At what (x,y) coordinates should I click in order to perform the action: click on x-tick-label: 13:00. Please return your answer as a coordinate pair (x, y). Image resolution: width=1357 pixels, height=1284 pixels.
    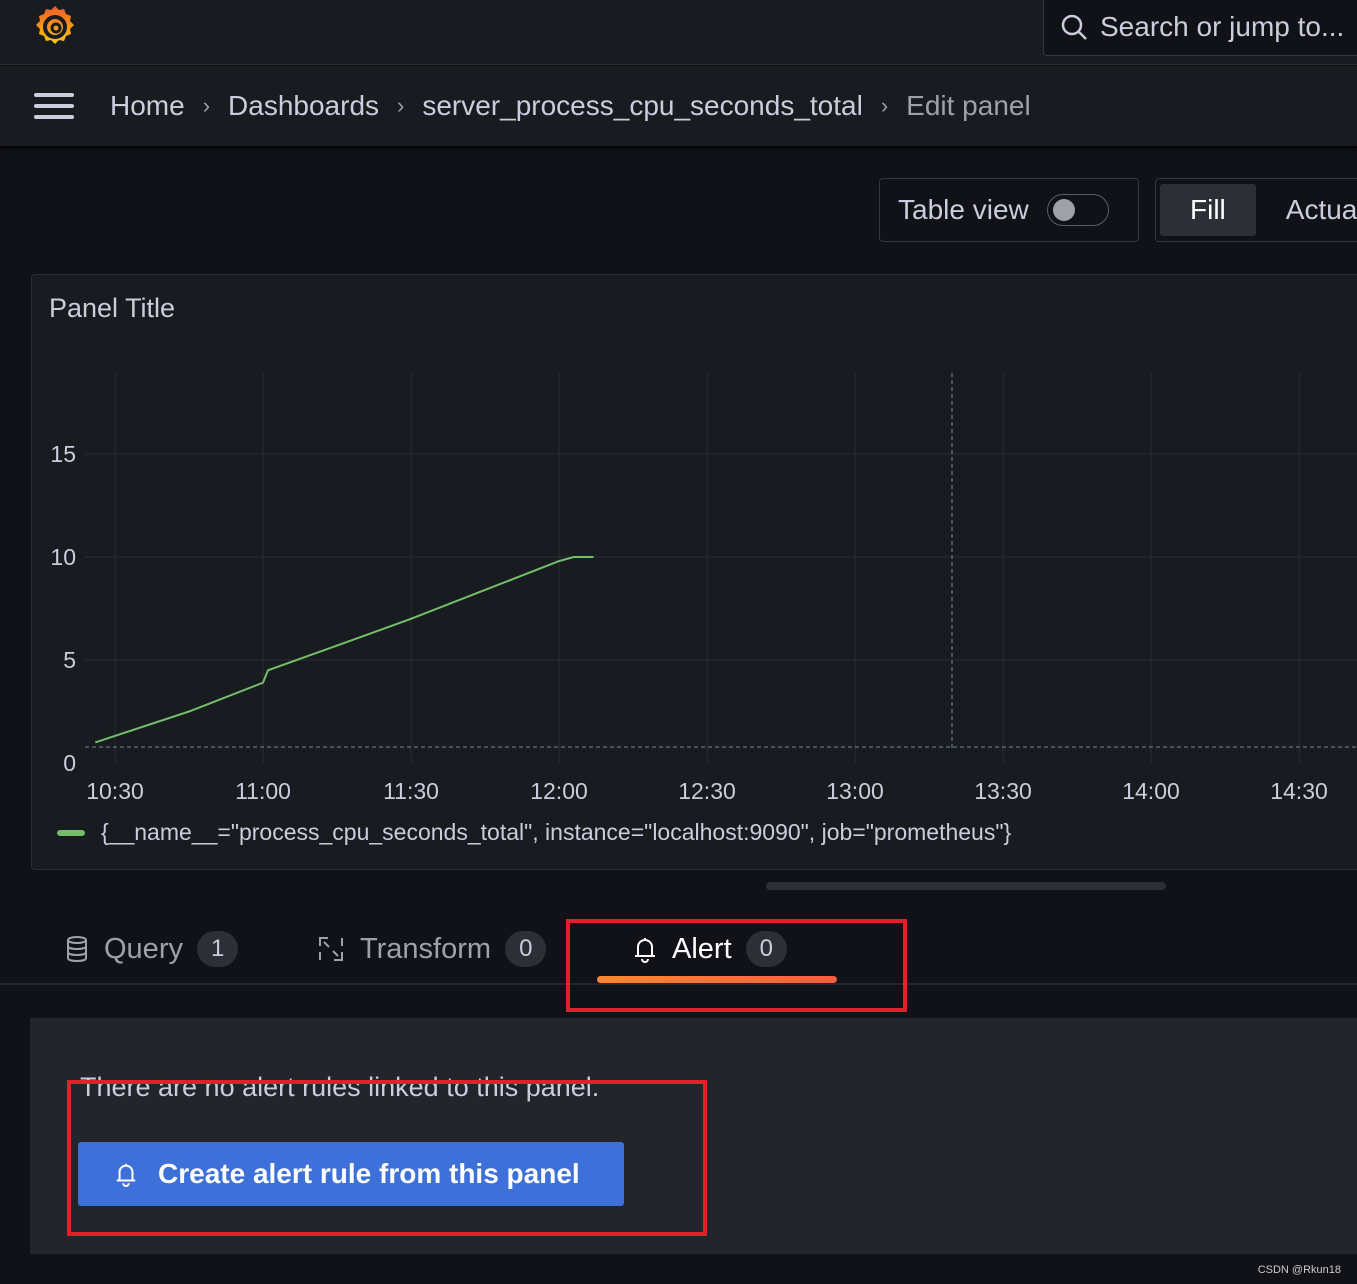
    Looking at the image, I should click on (855, 791).